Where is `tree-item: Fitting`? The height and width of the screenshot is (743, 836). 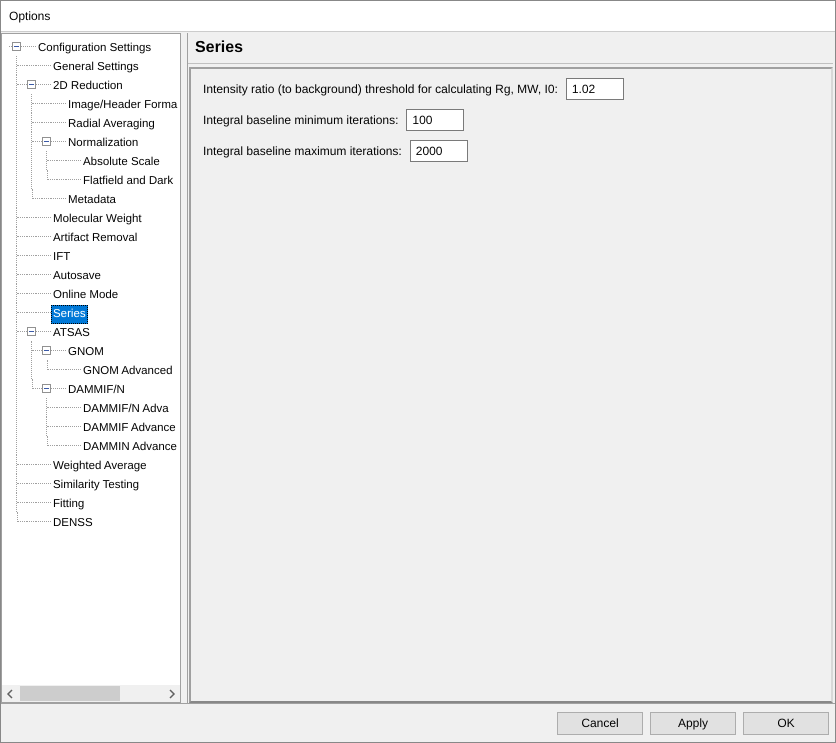
tree-item: Fitting is located at coordinates (68, 504).